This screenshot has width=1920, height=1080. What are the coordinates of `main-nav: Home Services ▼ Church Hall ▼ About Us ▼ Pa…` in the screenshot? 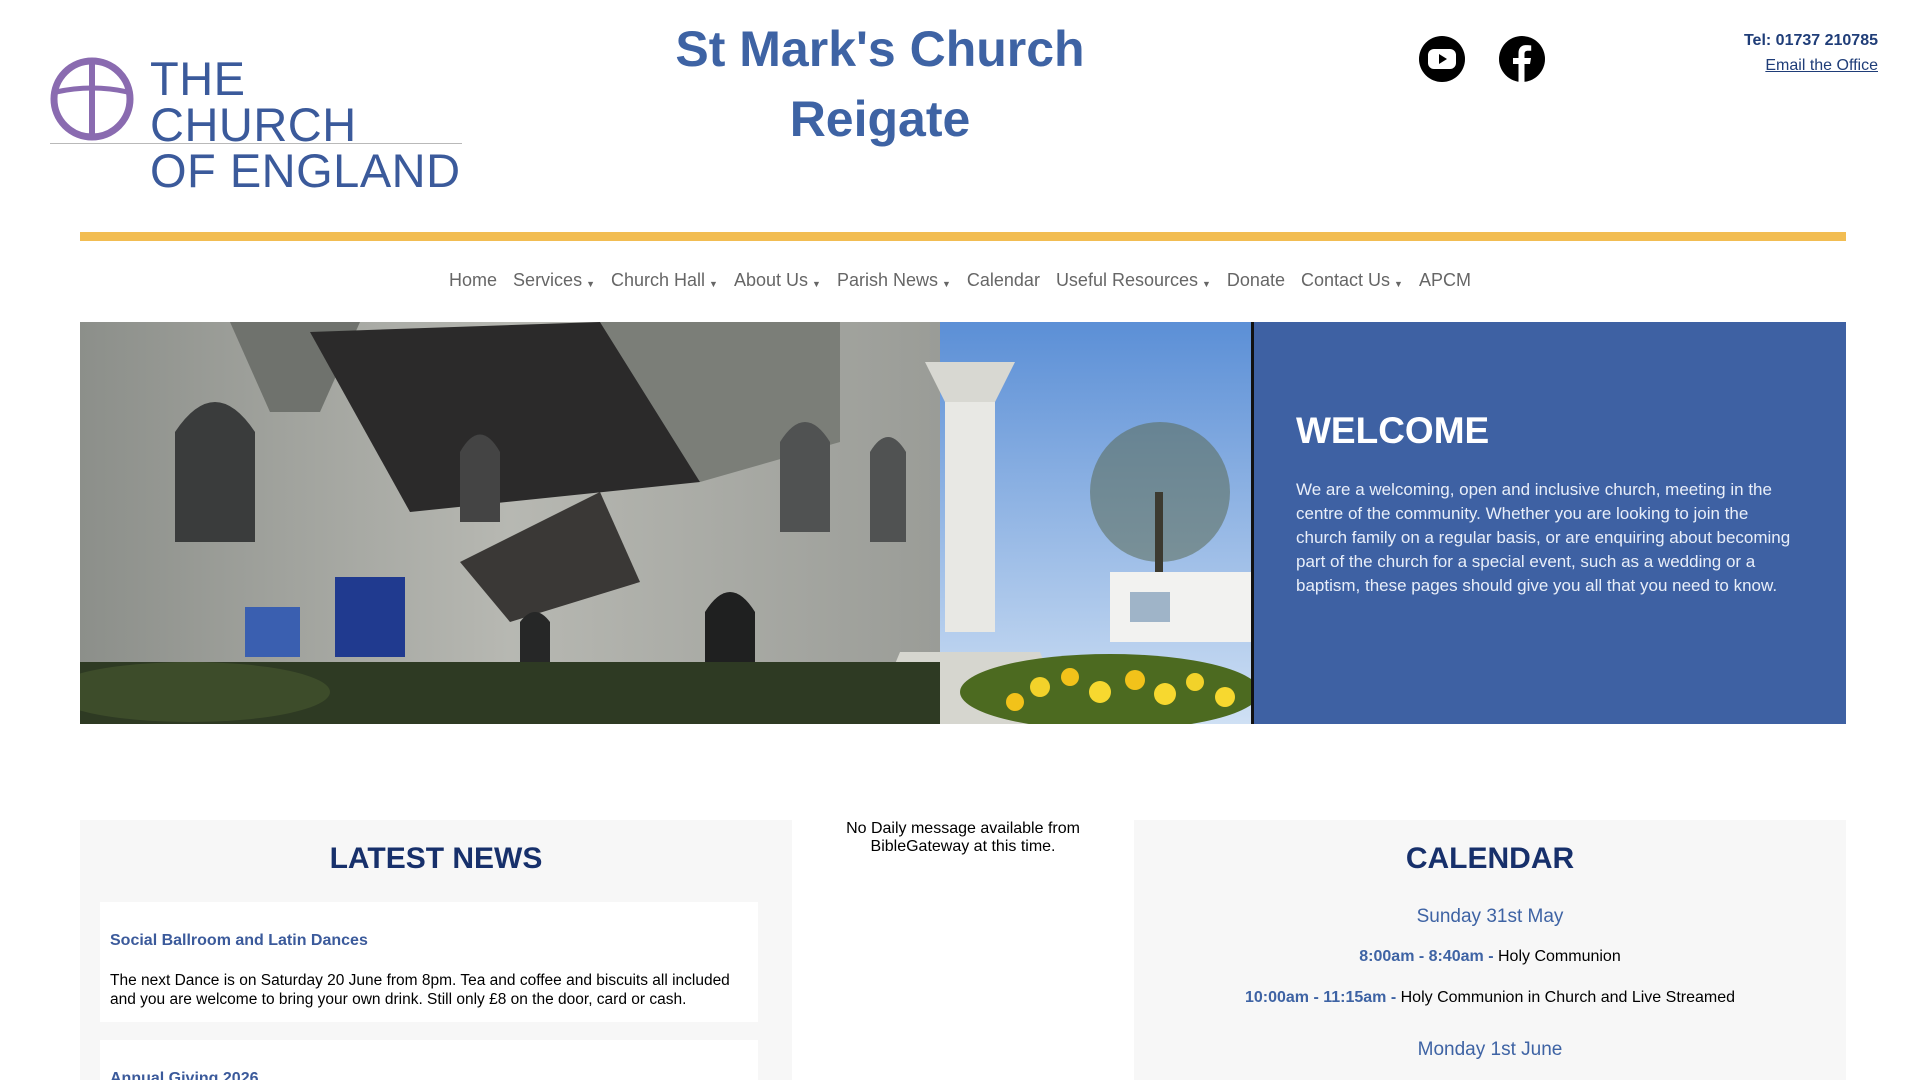 It's located at (960, 280).